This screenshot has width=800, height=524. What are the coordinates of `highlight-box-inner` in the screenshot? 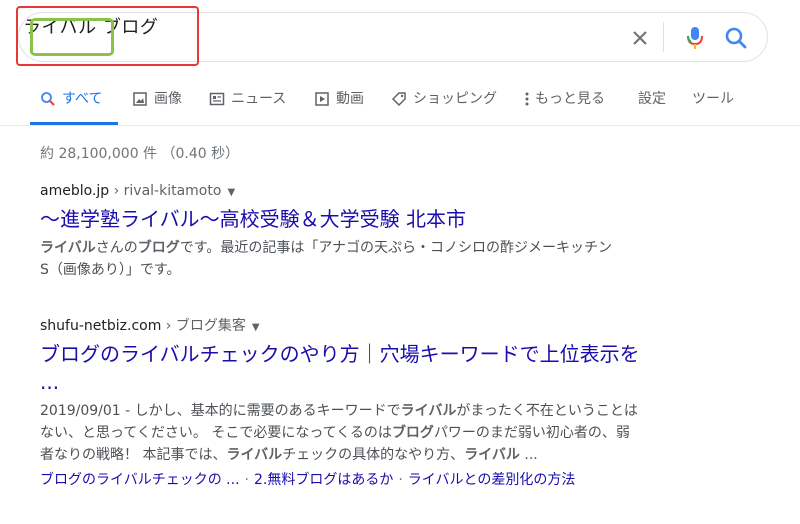 It's located at (72, 37).